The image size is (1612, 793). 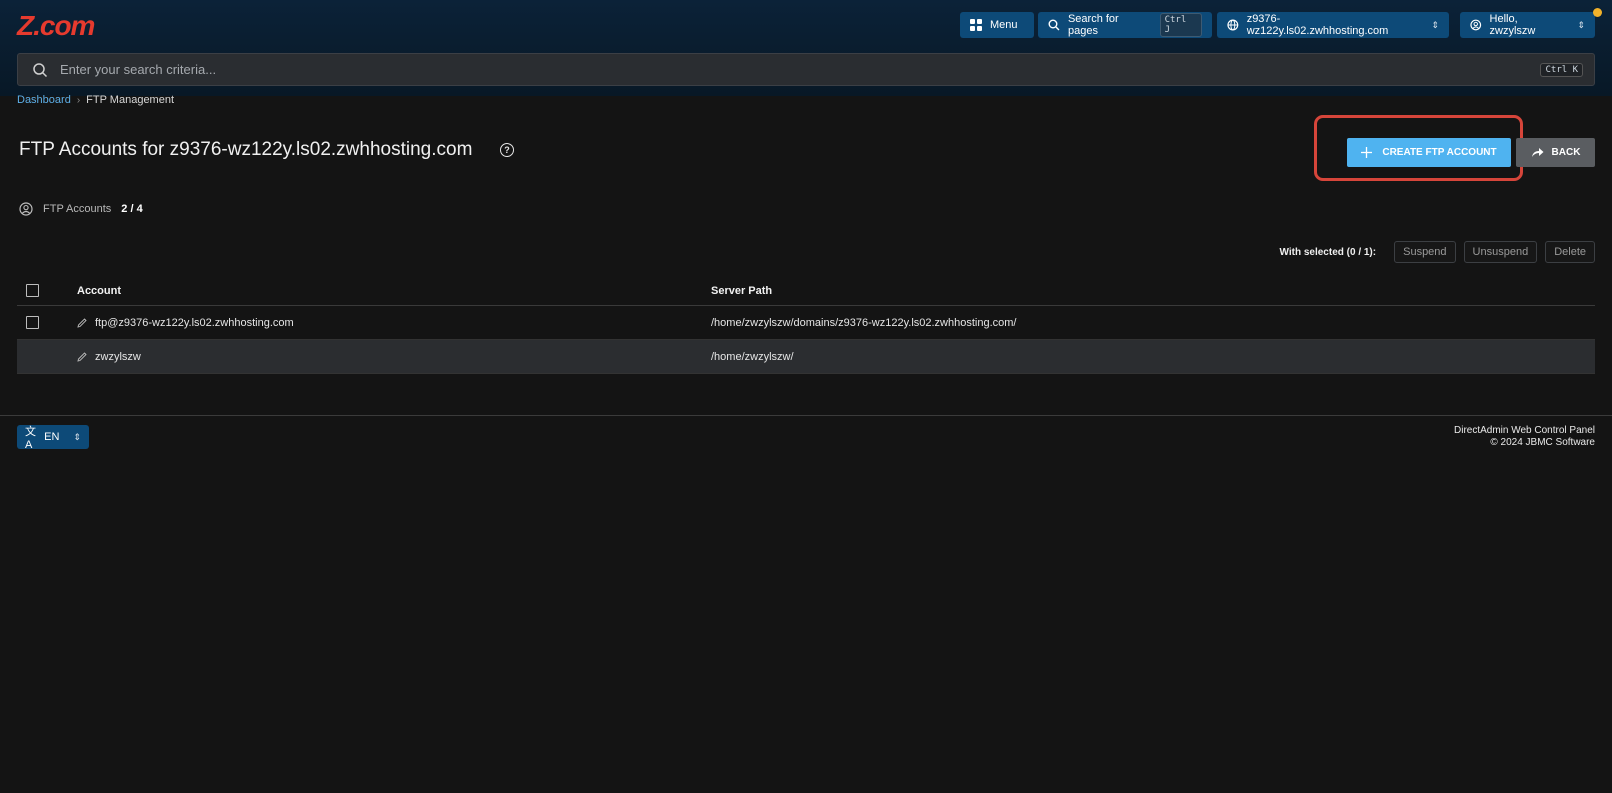 What do you see at coordinates (507, 150) in the screenshot?
I see `help-icon: ?` at bounding box center [507, 150].